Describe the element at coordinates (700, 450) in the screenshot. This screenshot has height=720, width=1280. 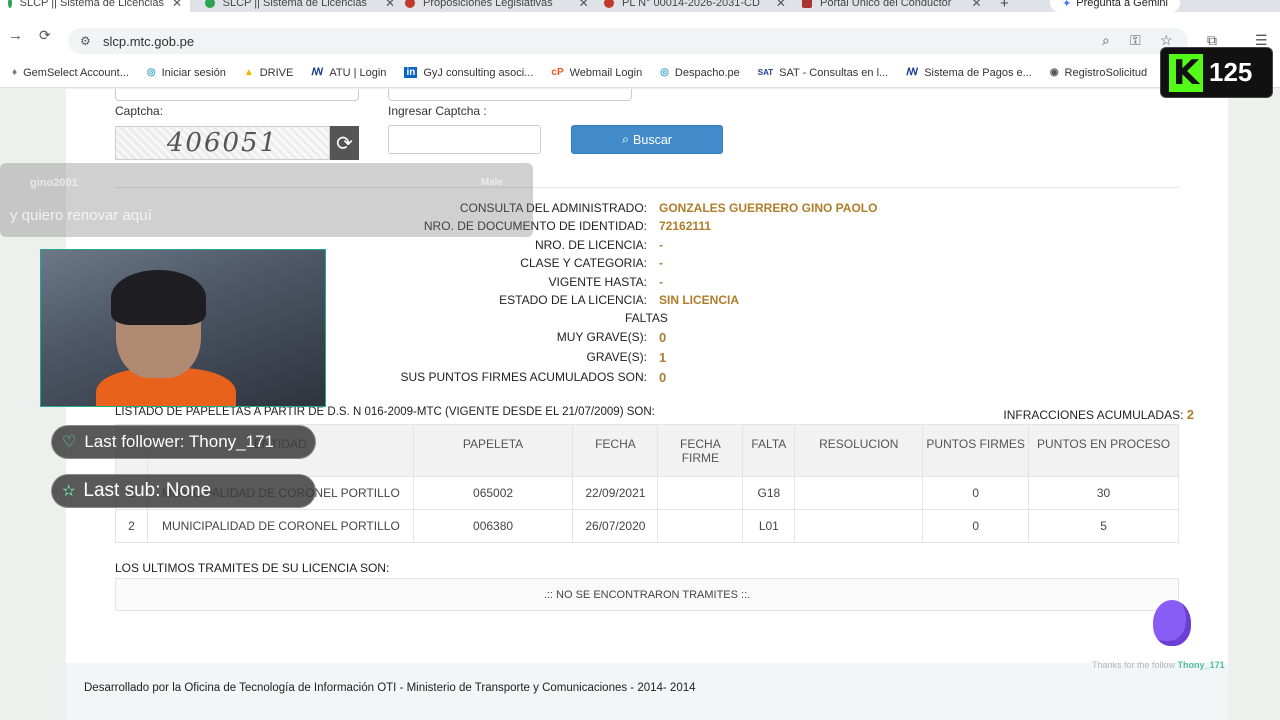
I see `col-fecha-firme: FECHA FIRME` at that location.